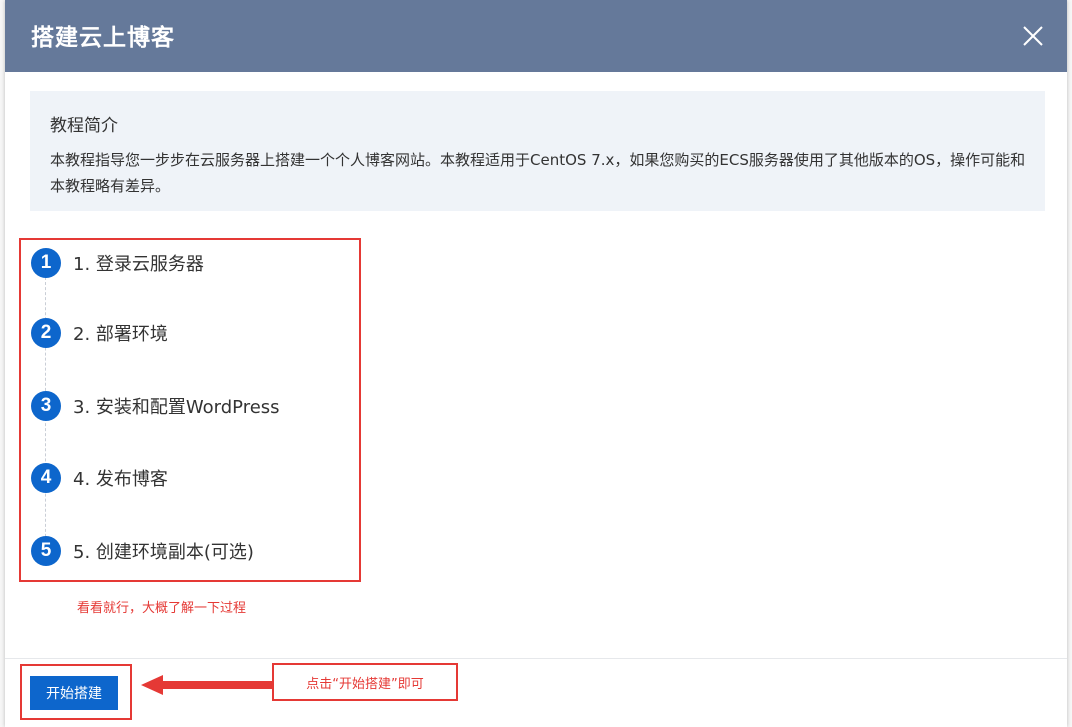 Image resolution: width=1072 pixels, height=727 pixels. I want to click on annotation-arrow-icon, so click(208, 685).